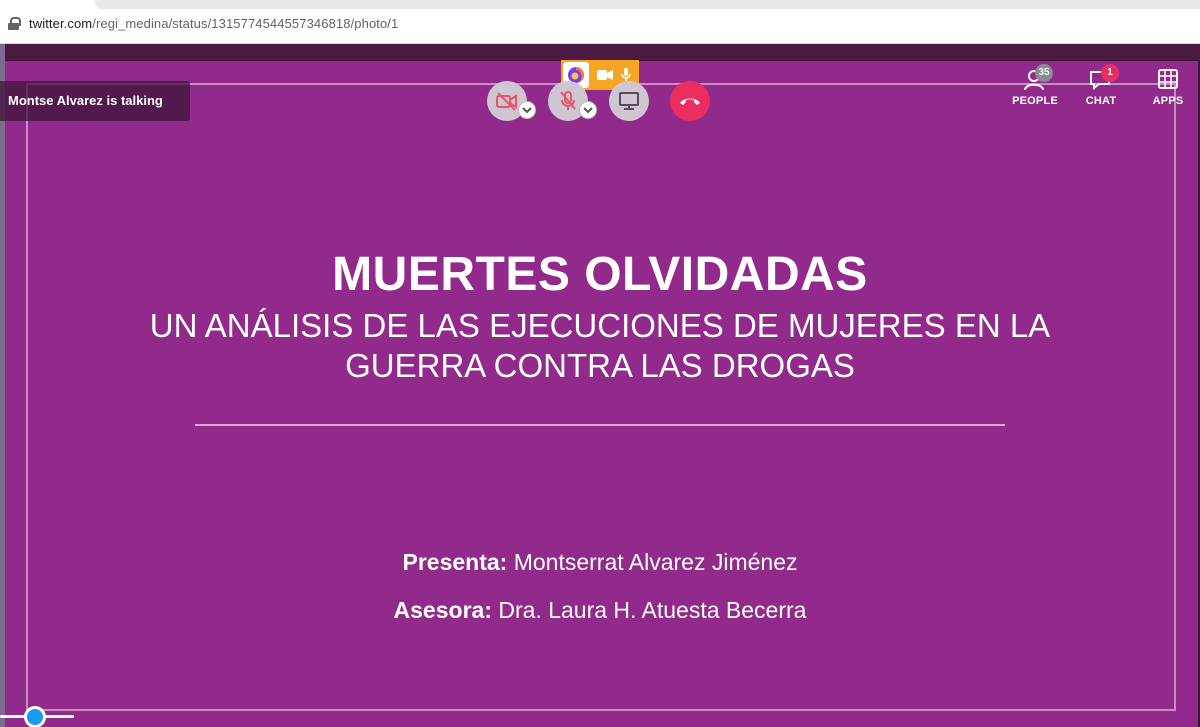  What do you see at coordinates (1035, 85) in the screenshot?
I see `people-button: 35 PEOPLE` at bounding box center [1035, 85].